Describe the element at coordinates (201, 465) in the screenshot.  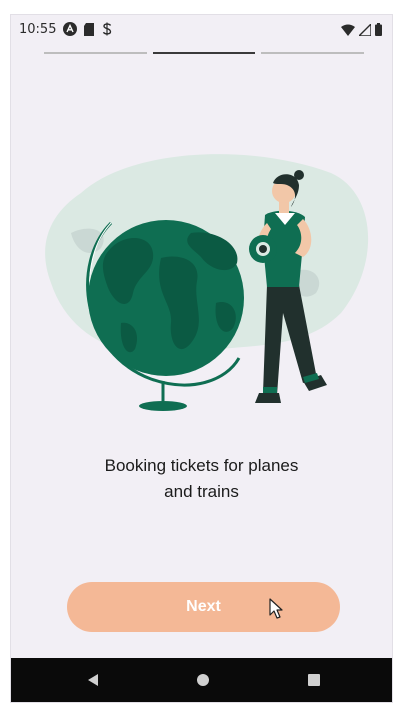
I see `onboarding-title-line-1: Booking tickets for planes` at that location.